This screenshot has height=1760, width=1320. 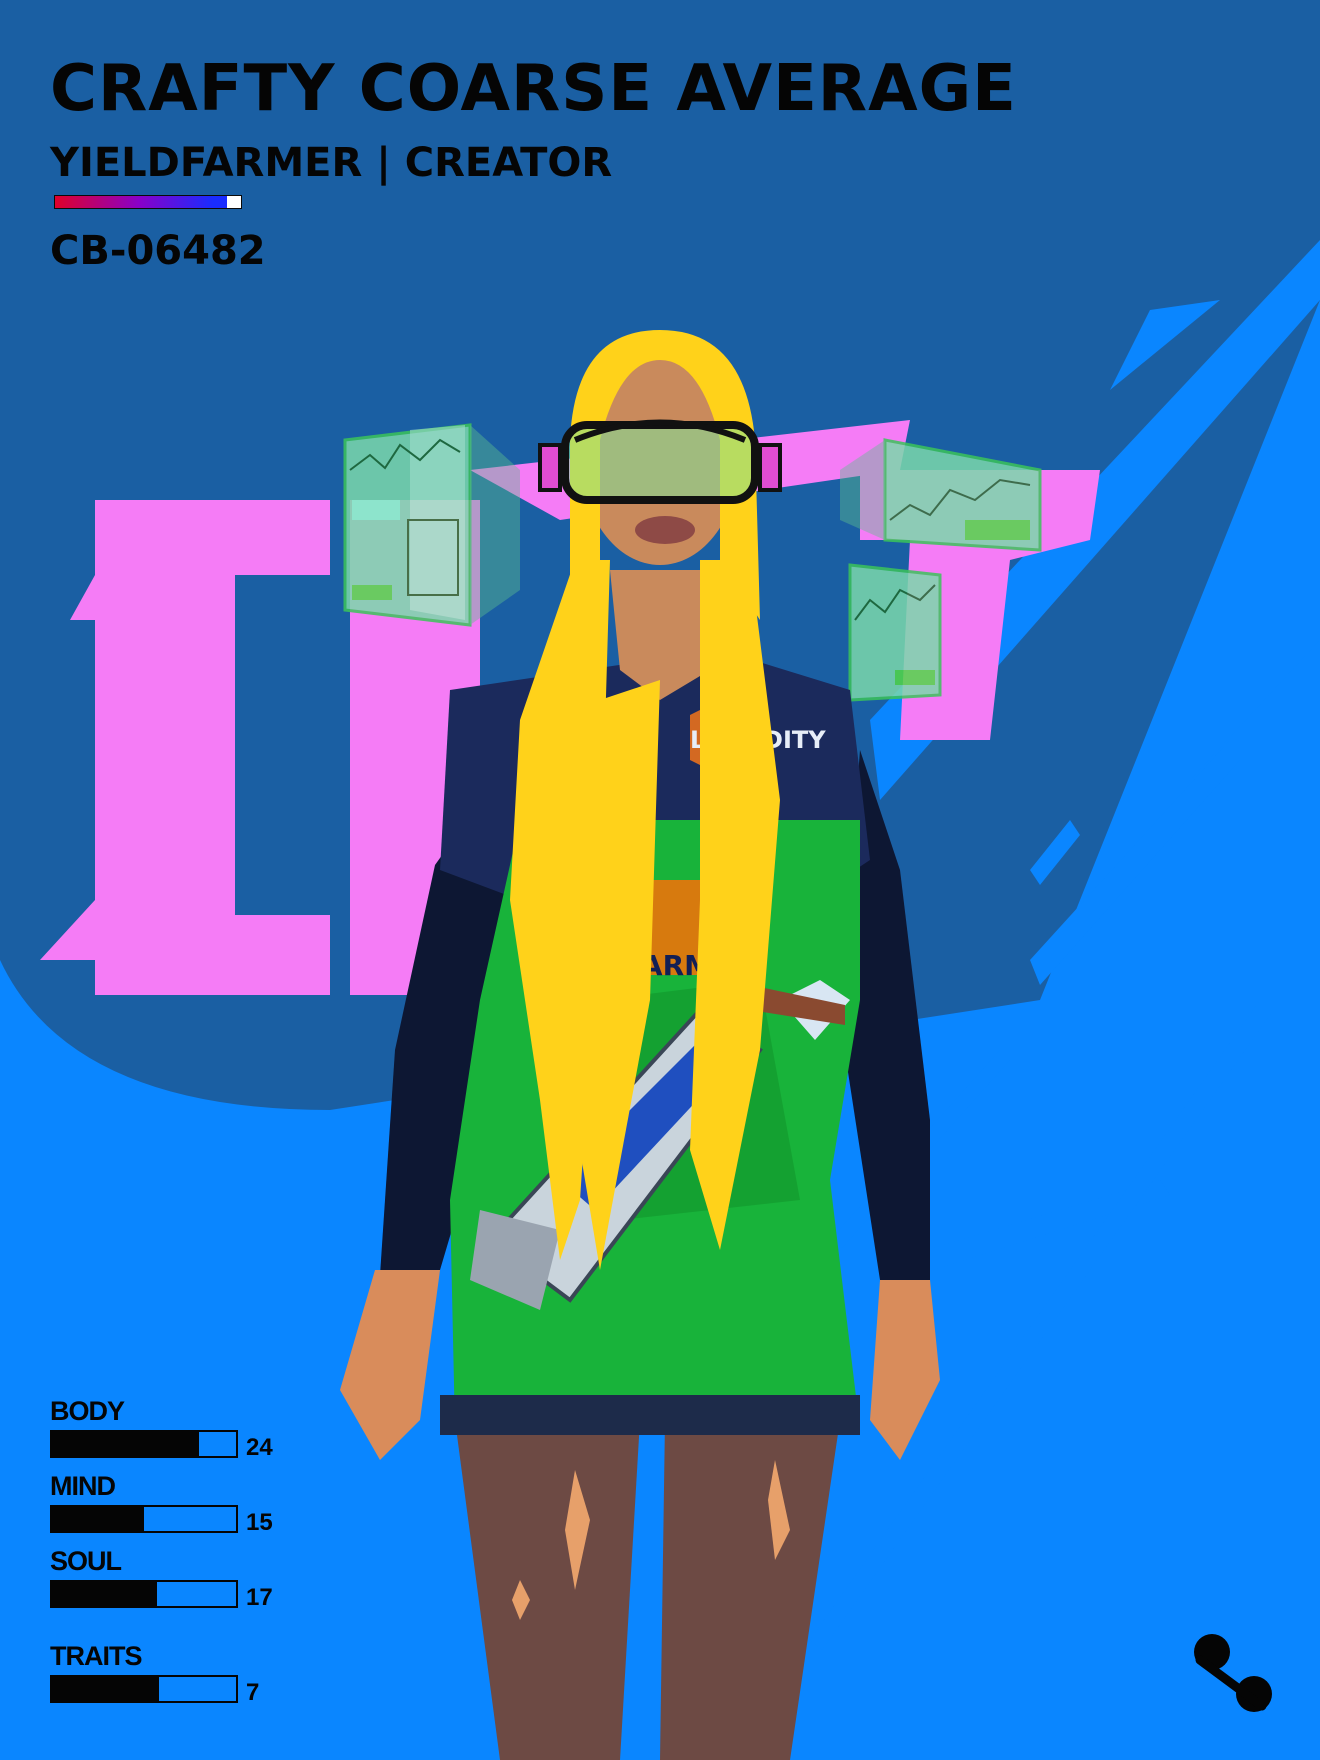 I want to click on hologram-screen-left, so click(x=431, y=525).